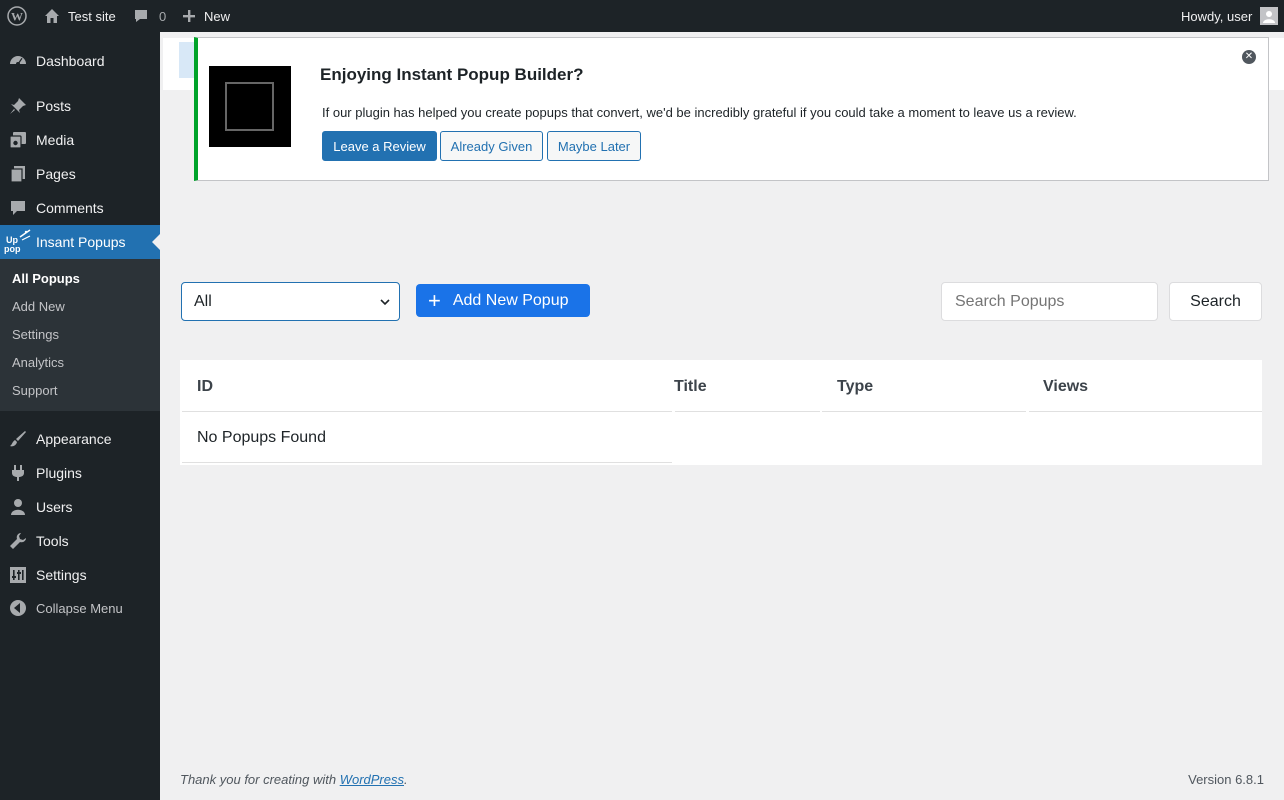  Describe the element at coordinates (189, 16) in the screenshot. I see `plus-icon` at that location.